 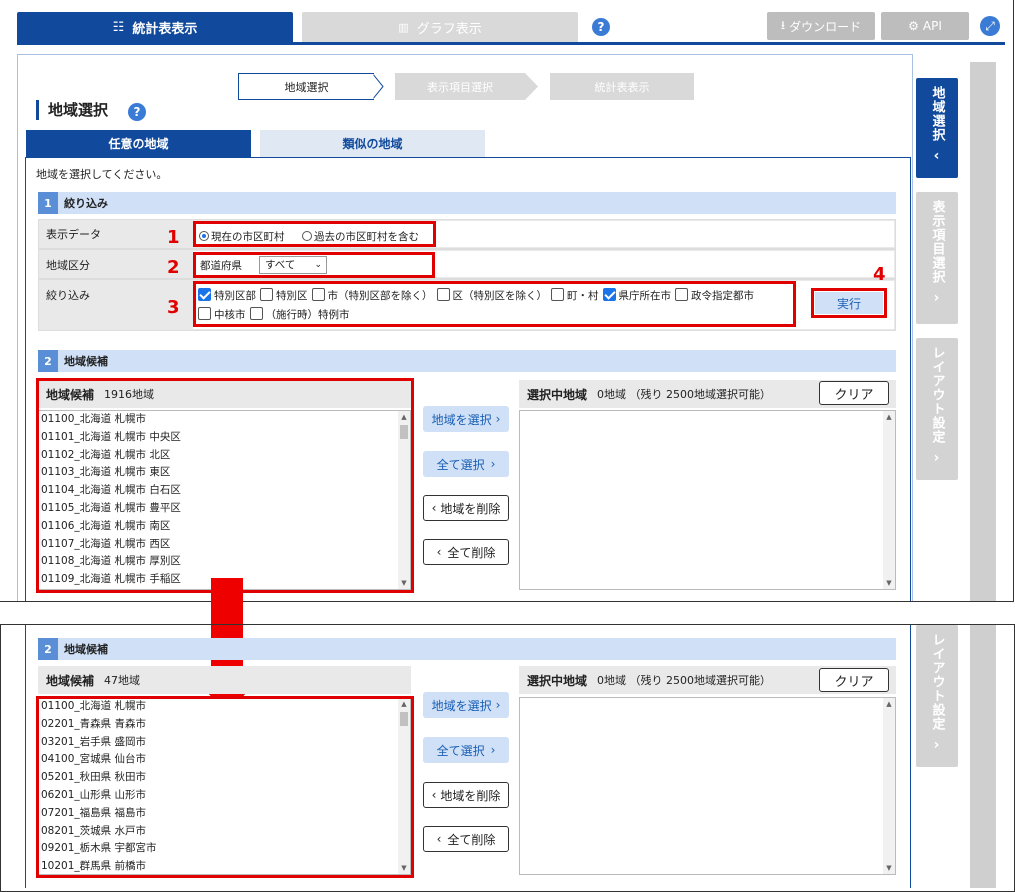 I want to click on region-select-value: すべて, so click(x=280, y=265).